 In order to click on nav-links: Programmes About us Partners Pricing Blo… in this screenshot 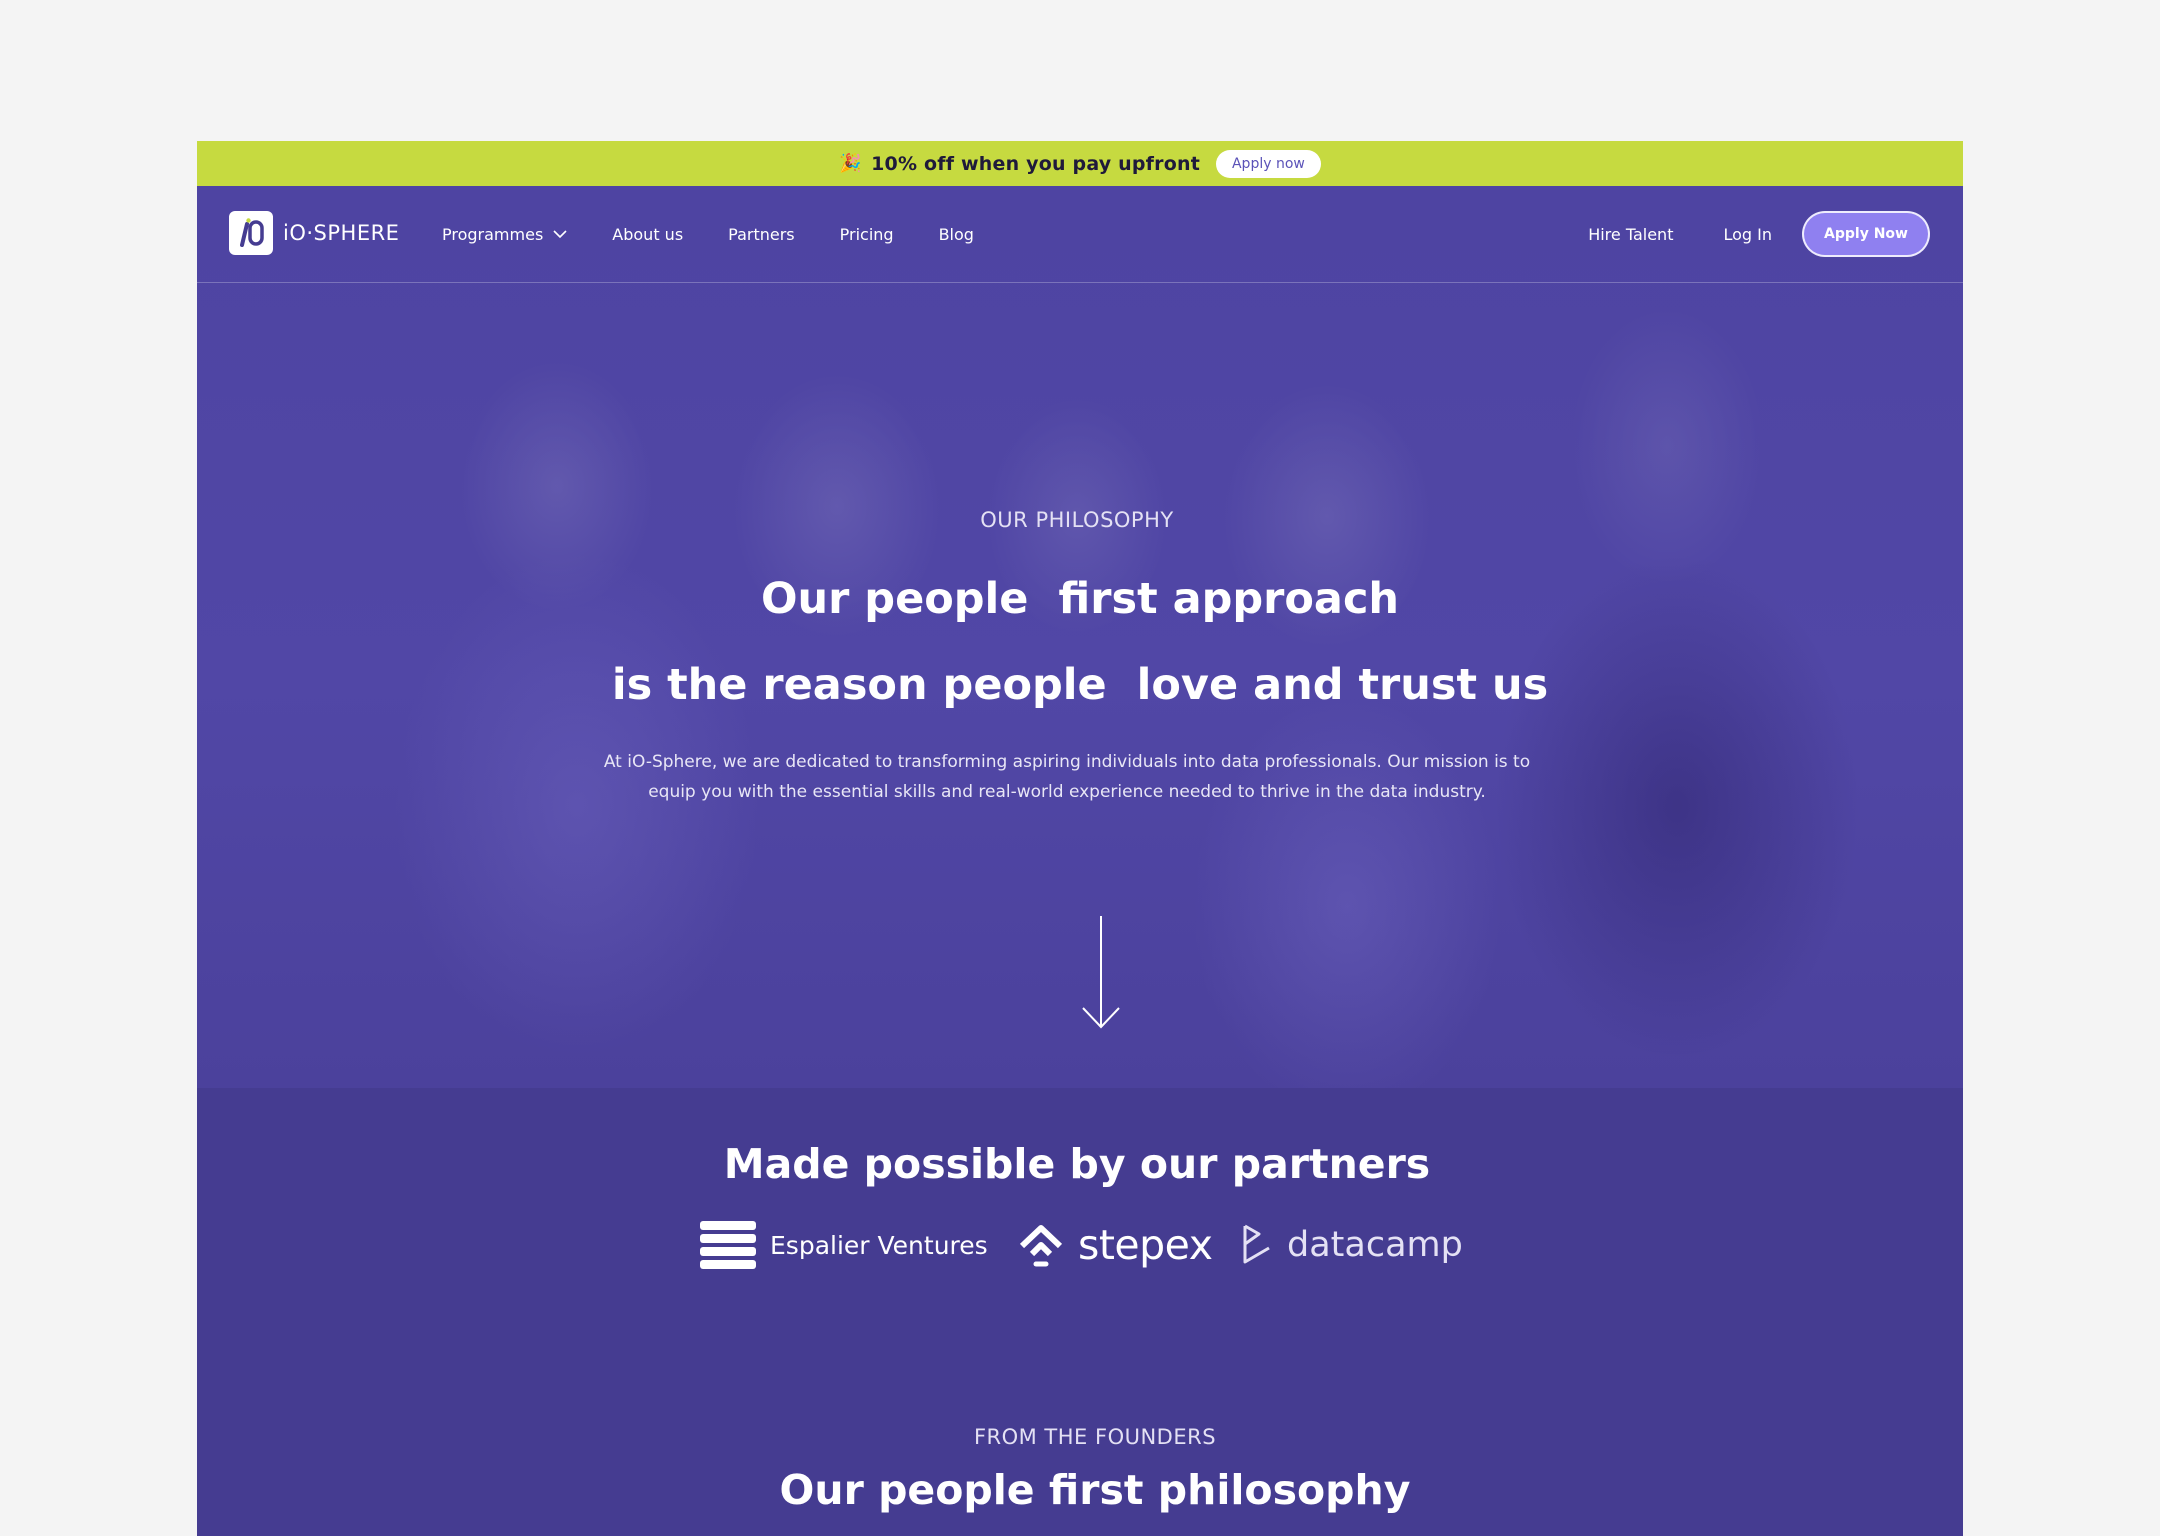, I will do `click(708, 234)`.